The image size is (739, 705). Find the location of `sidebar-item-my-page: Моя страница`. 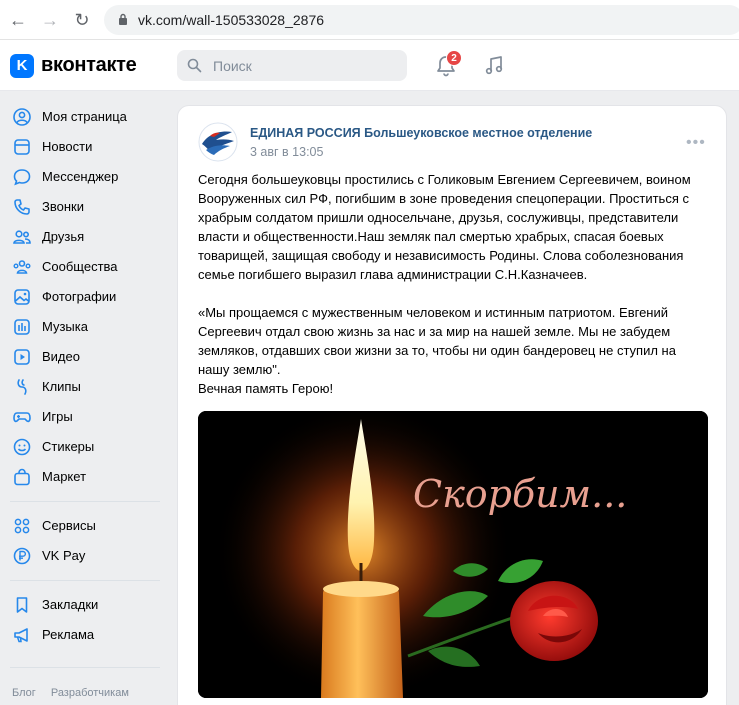

sidebar-item-my-page: Моя страница is located at coordinates (87, 117).